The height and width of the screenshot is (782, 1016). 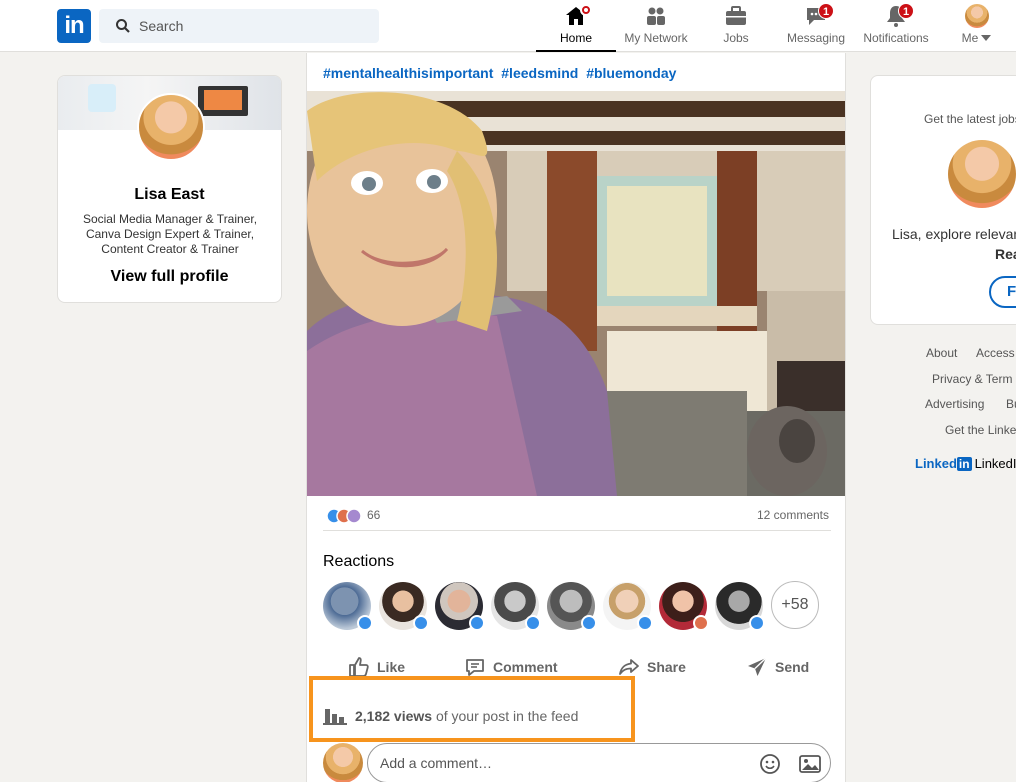 What do you see at coordinates (982, 174) in the screenshot?
I see `ad-avatar` at bounding box center [982, 174].